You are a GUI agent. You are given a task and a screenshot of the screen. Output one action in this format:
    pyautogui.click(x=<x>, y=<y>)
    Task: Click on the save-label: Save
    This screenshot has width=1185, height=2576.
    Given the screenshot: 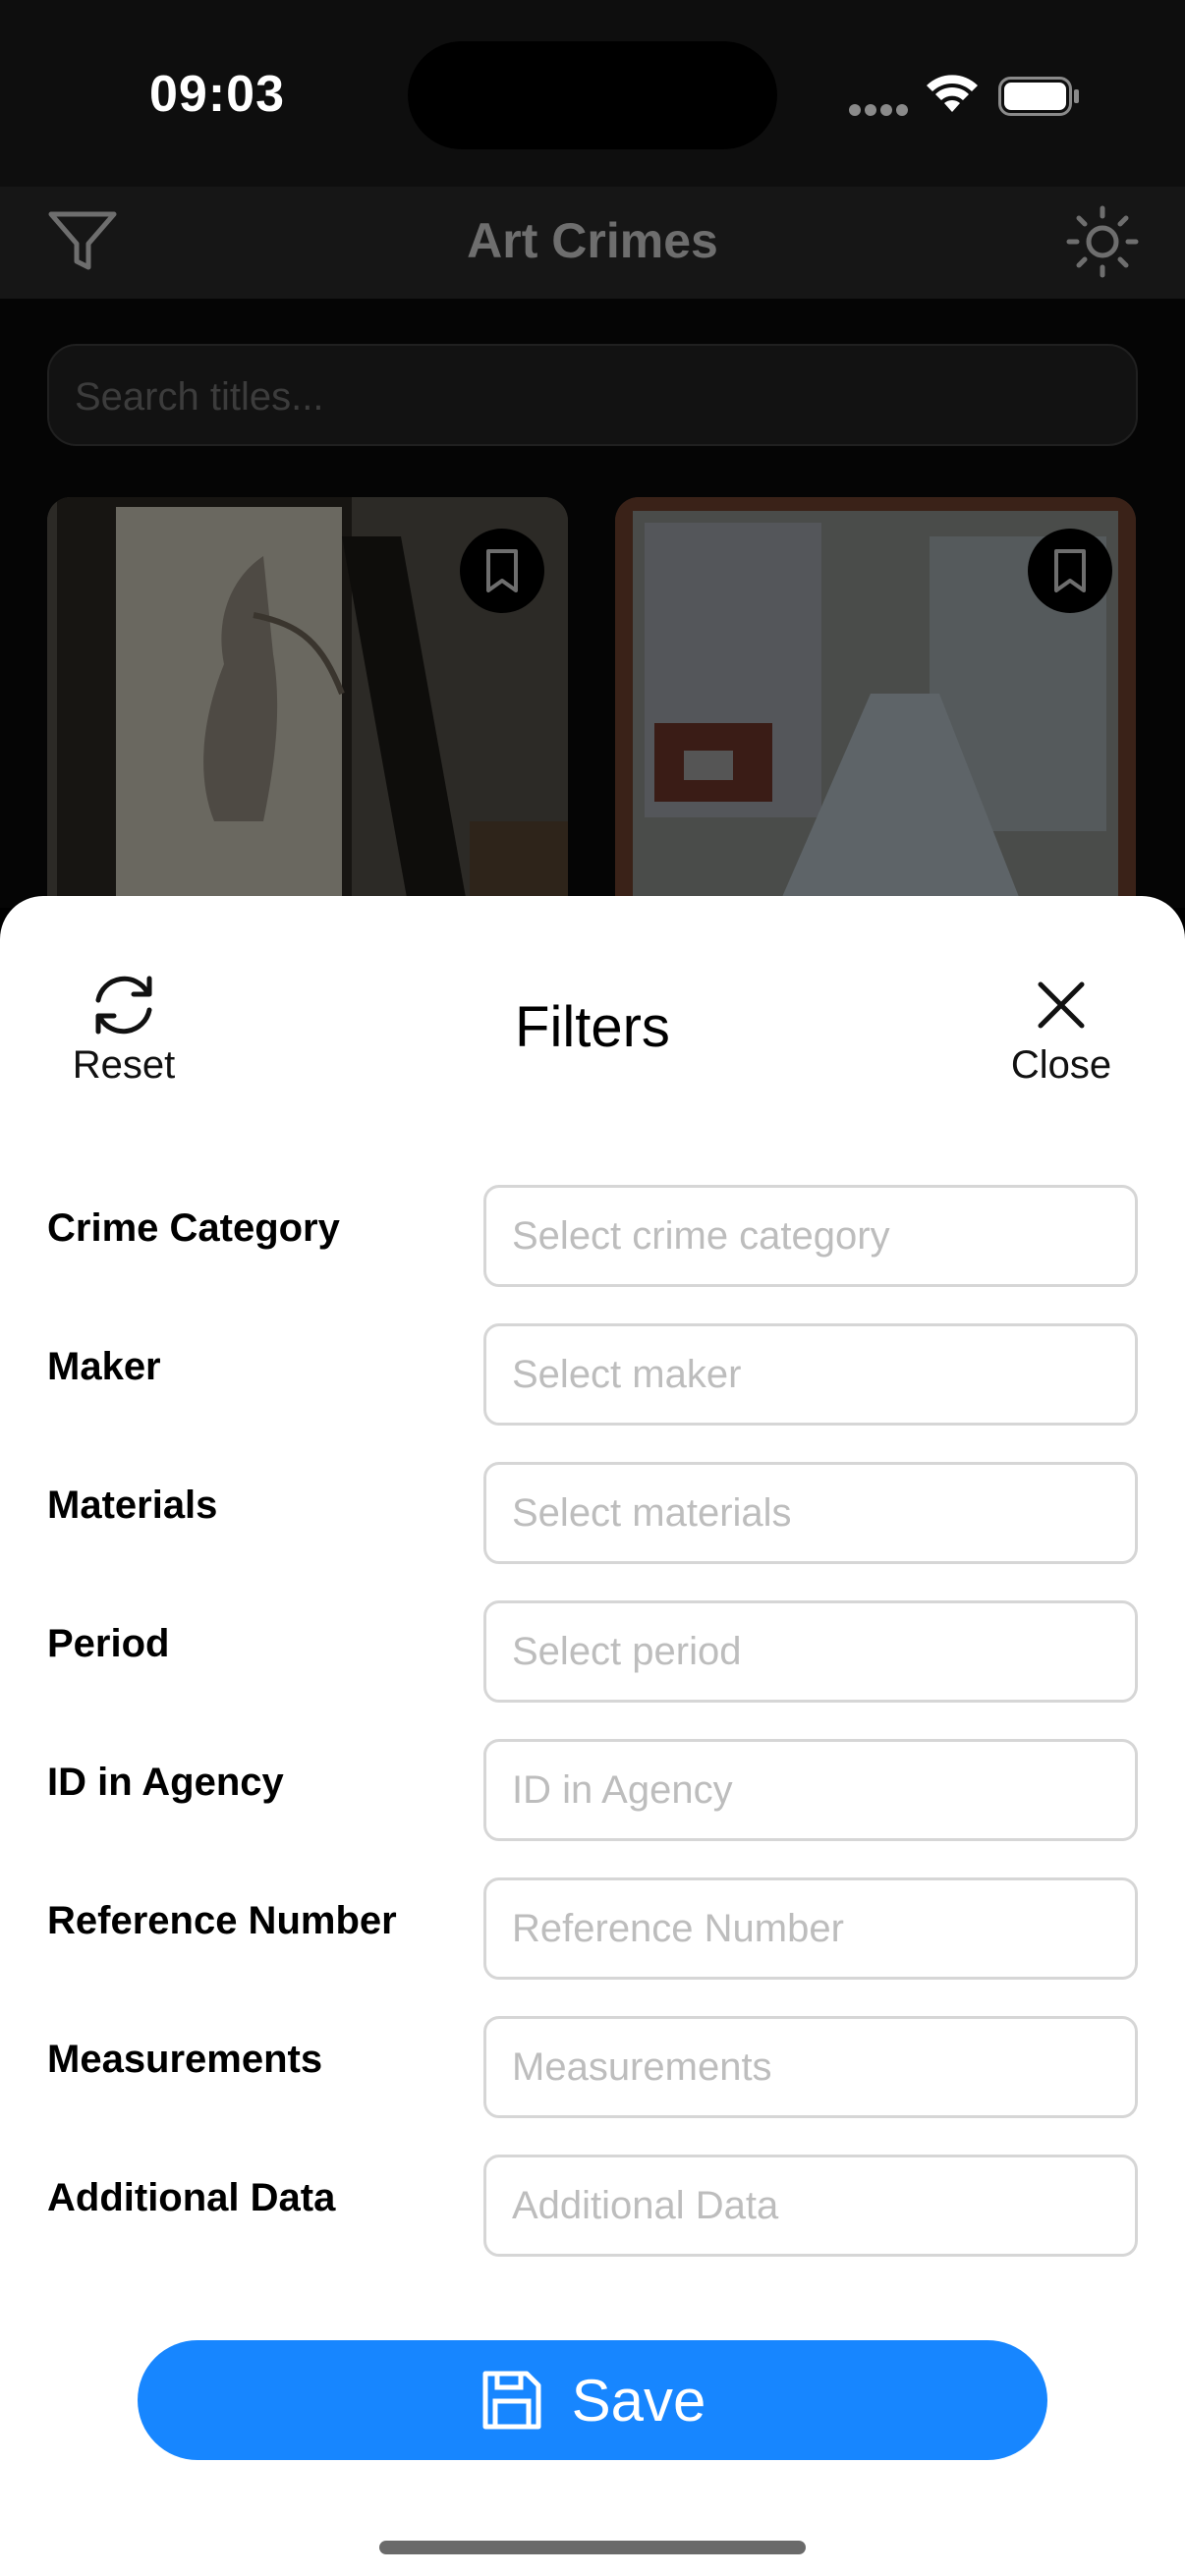 What is the action you would take?
    pyautogui.click(x=639, y=2400)
    